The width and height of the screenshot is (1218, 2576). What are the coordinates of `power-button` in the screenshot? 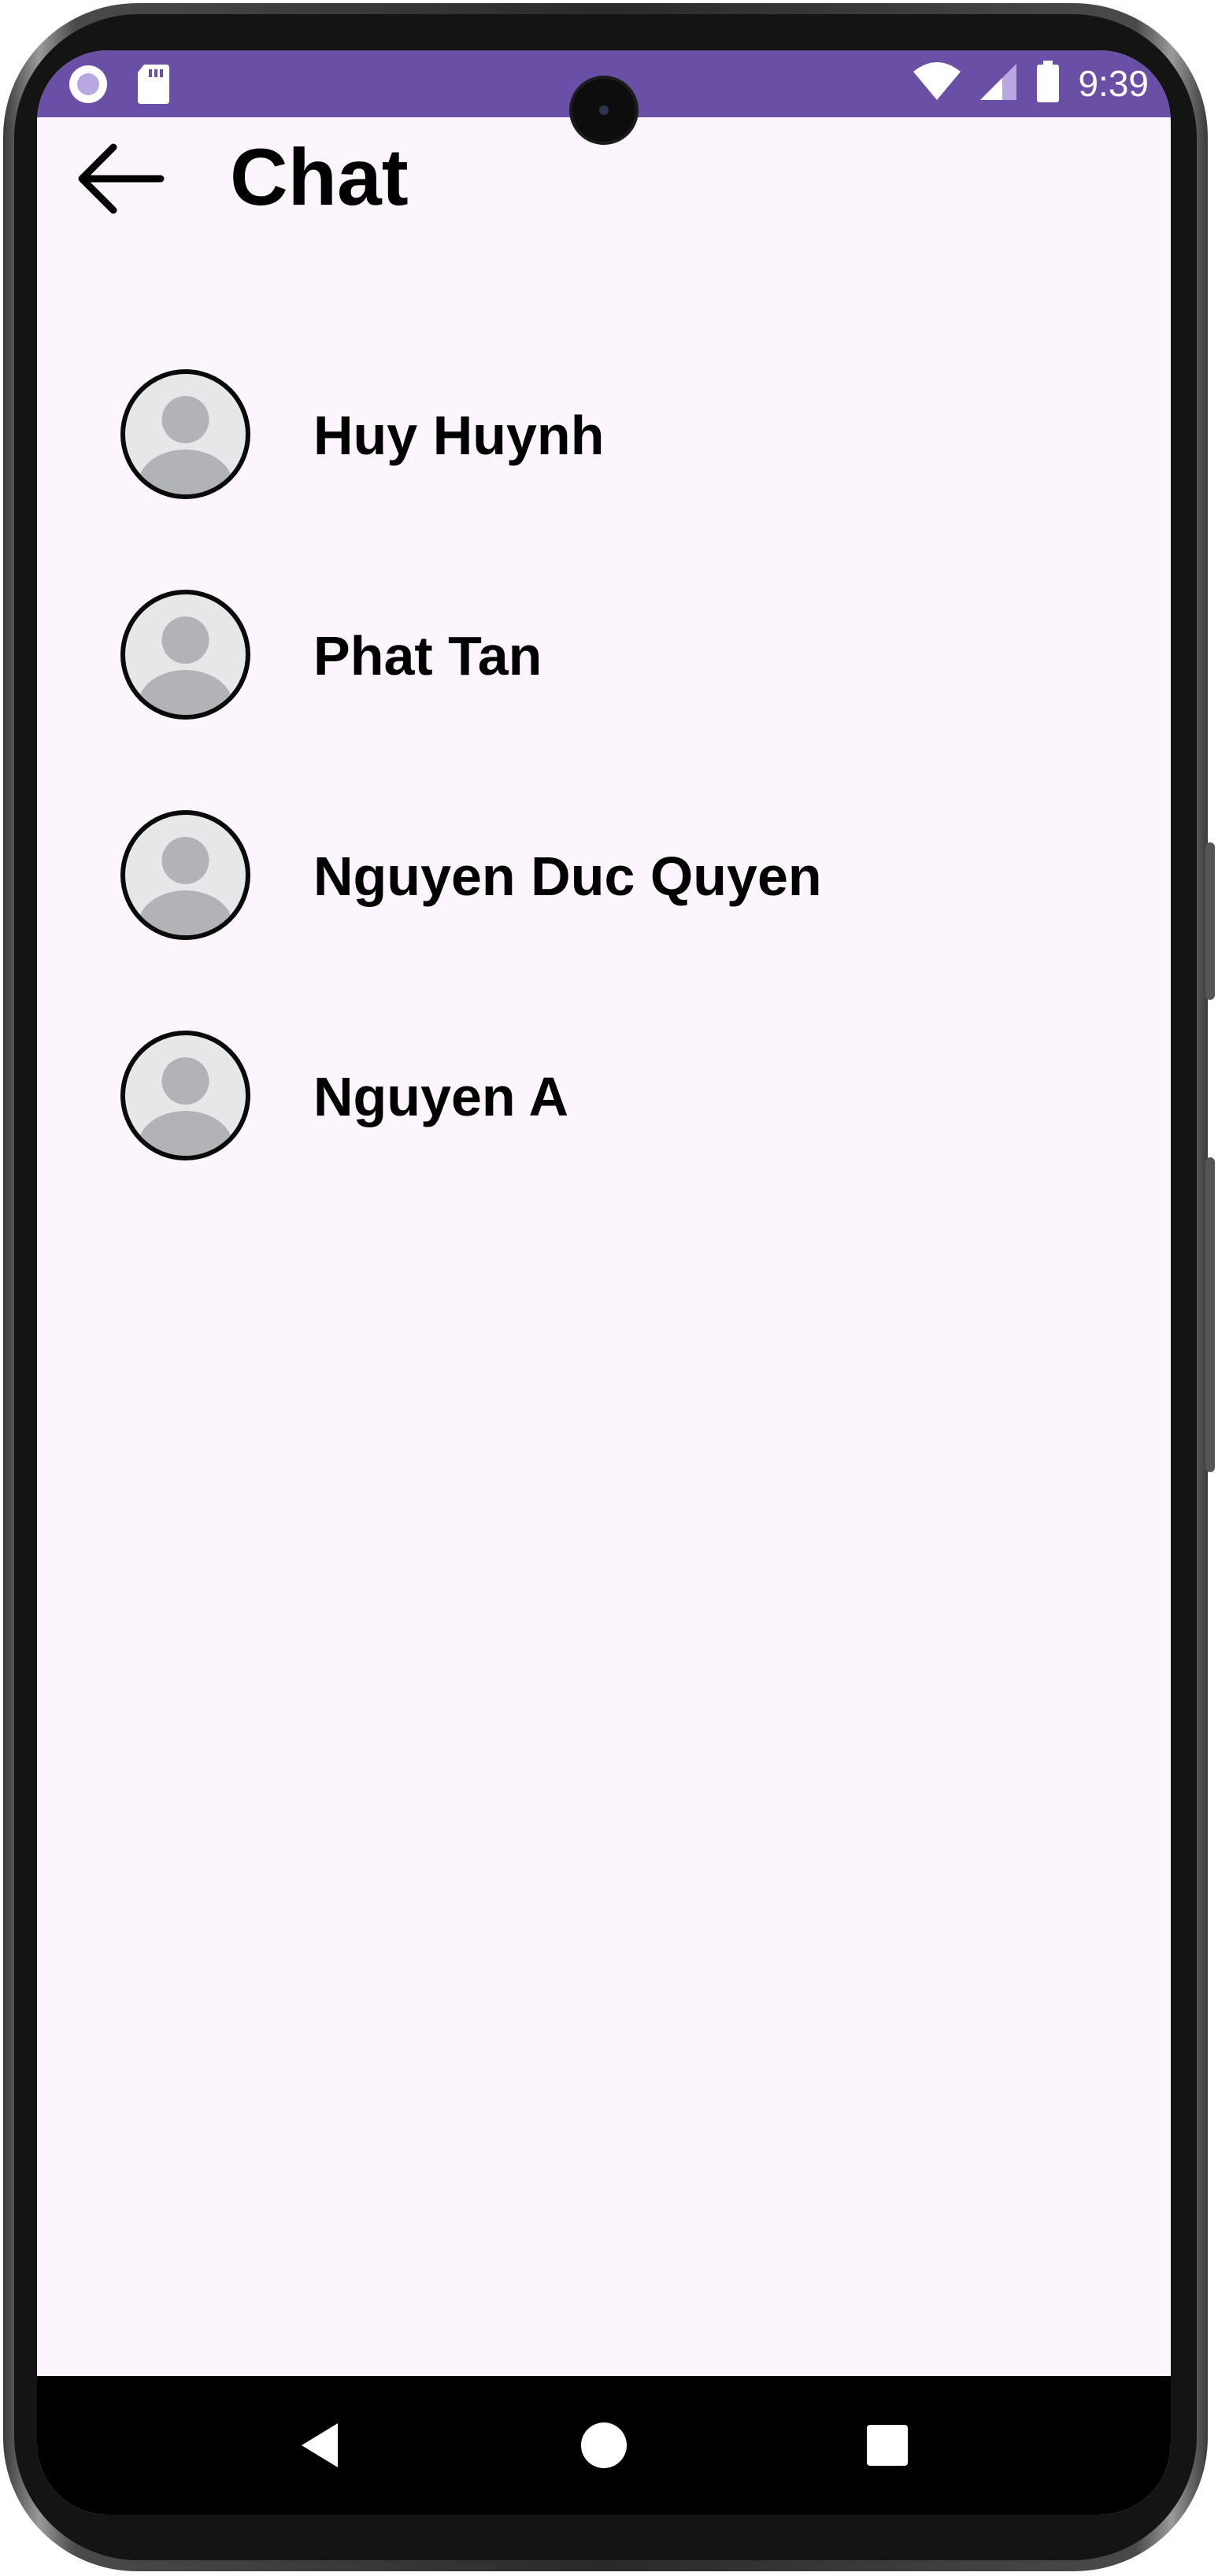 It's located at (1210, 1314).